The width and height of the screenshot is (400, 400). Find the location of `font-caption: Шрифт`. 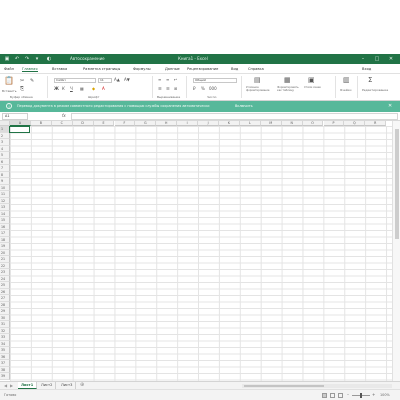

font-caption: Шрифт is located at coordinates (94, 97).